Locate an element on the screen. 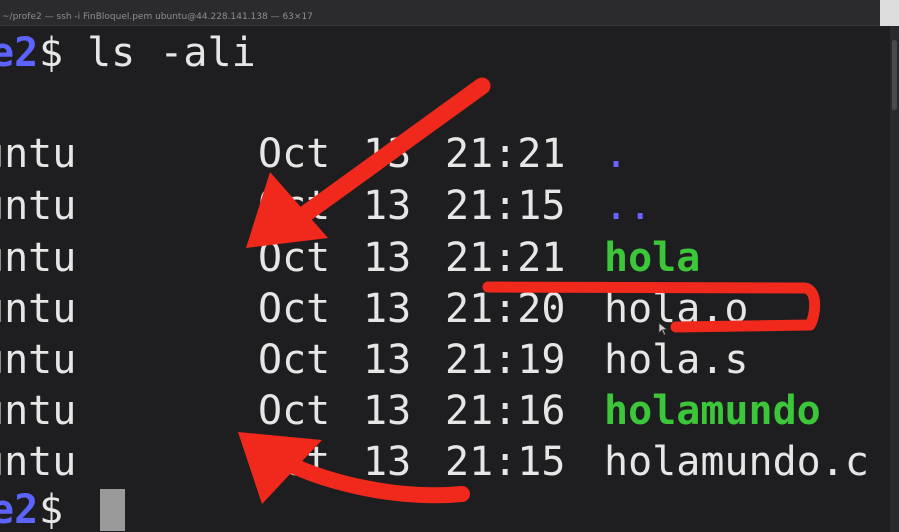 The height and width of the screenshot is (532, 899). filename-cell: holamundo.c is located at coordinates (736, 462).